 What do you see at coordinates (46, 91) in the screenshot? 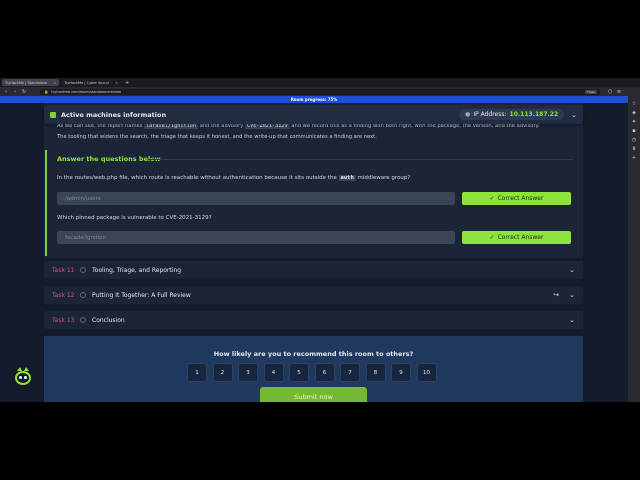
I see `lock-icon: 🔒` at bounding box center [46, 91].